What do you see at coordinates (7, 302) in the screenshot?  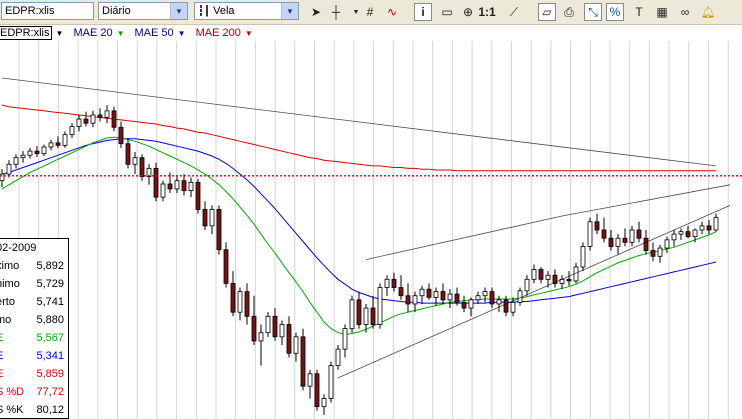 I see `data-window-label: erto` at bounding box center [7, 302].